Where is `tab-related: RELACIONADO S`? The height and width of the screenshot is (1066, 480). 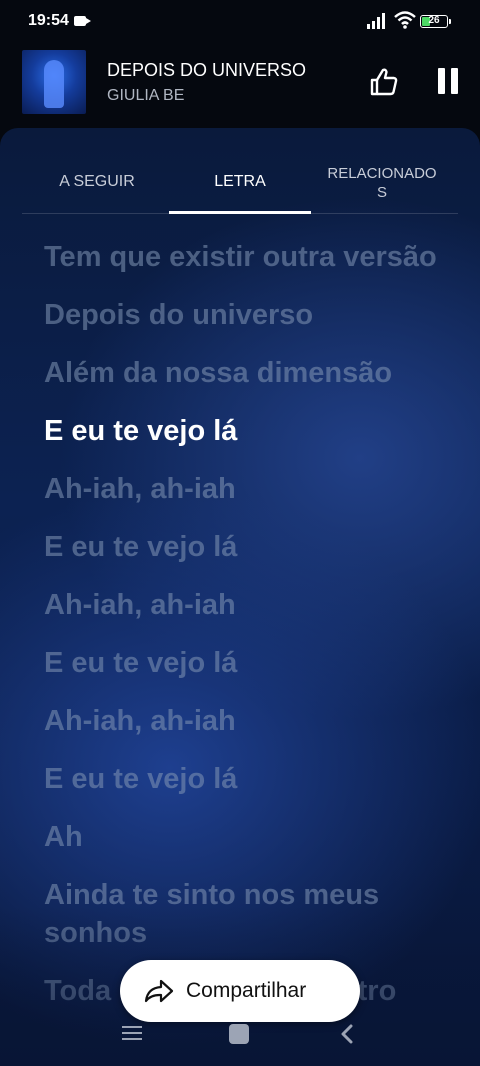 tab-related: RELACIONADO S is located at coordinates (382, 191).